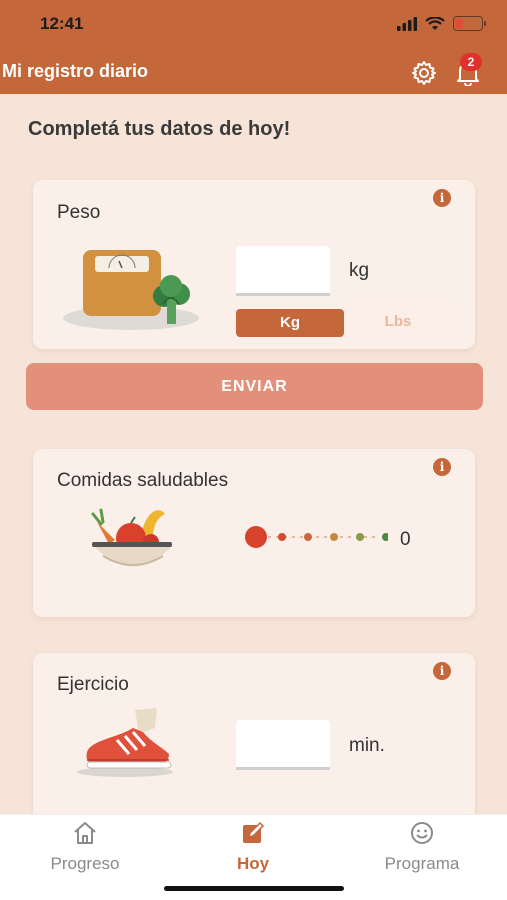  What do you see at coordinates (253, 847) in the screenshot?
I see `tab-hoy: Hoy` at bounding box center [253, 847].